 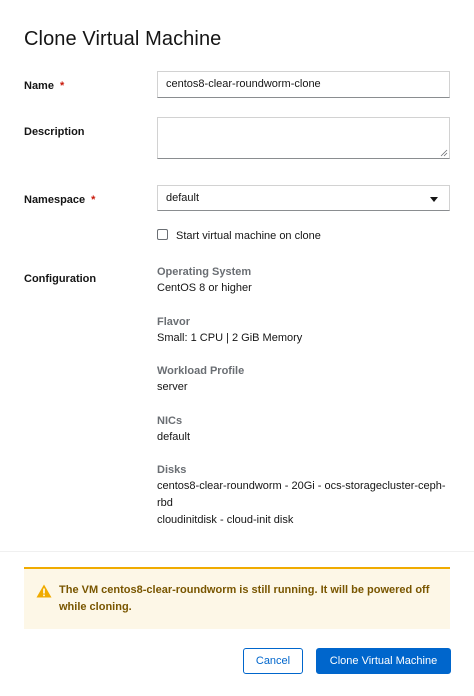 What do you see at coordinates (225, 520) in the screenshot?
I see `disk-item: cloudinitdisk - cloud-init disk` at bounding box center [225, 520].